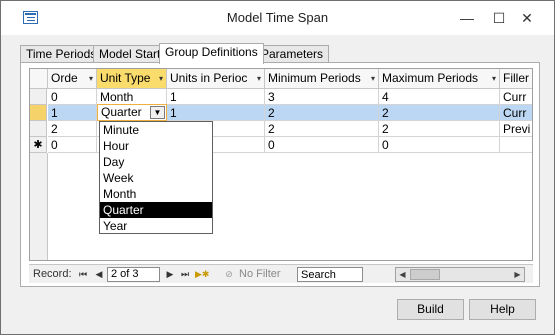 The image size is (555, 335). I want to click on search-input, so click(330, 274).